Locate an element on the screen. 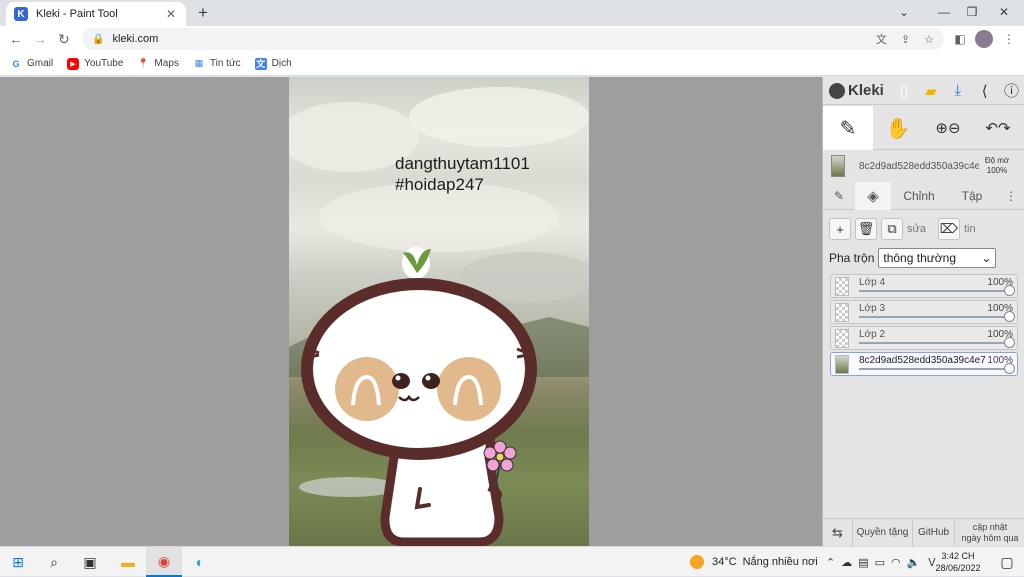 This screenshot has height=577, width=1024. download-icon: ⤓ is located at coordinates (957, 91).